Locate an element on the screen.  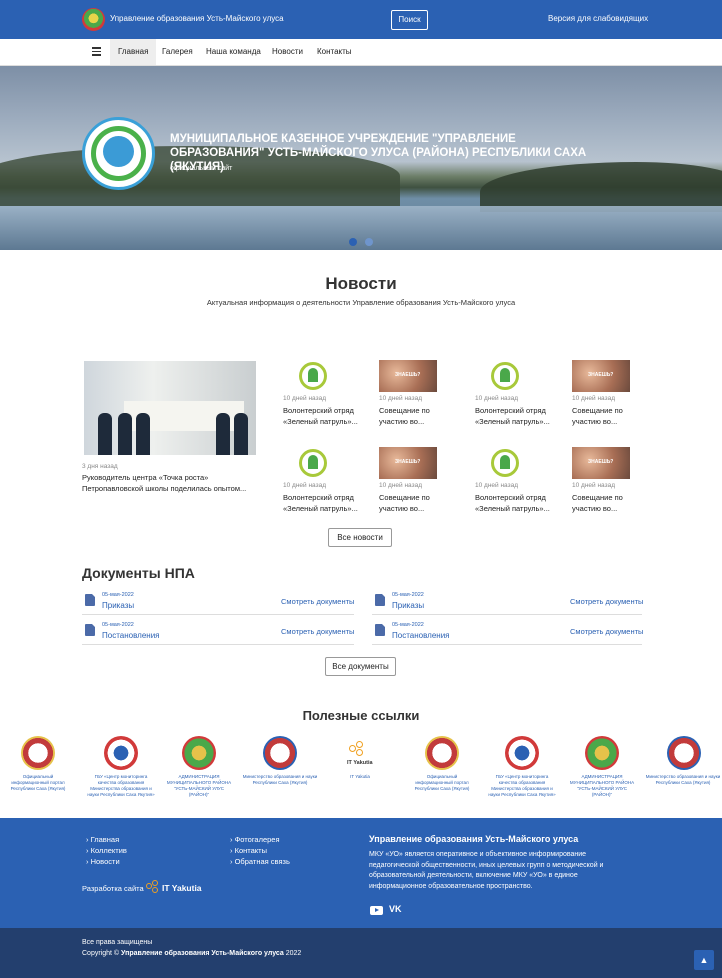
featured-news-image is located at coordinates (170, 408).